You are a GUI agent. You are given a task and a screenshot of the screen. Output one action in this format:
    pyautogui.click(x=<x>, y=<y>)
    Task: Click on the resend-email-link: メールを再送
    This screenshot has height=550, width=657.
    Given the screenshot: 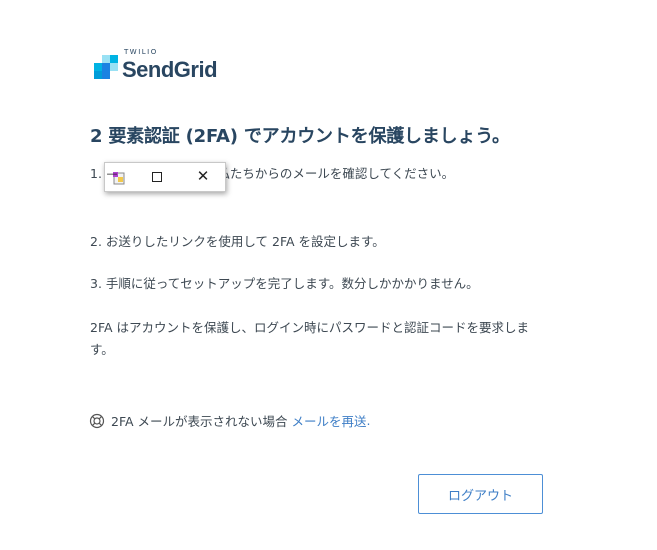 What is the action you would take?
    pyautogui.click(x=329, y=420)
    